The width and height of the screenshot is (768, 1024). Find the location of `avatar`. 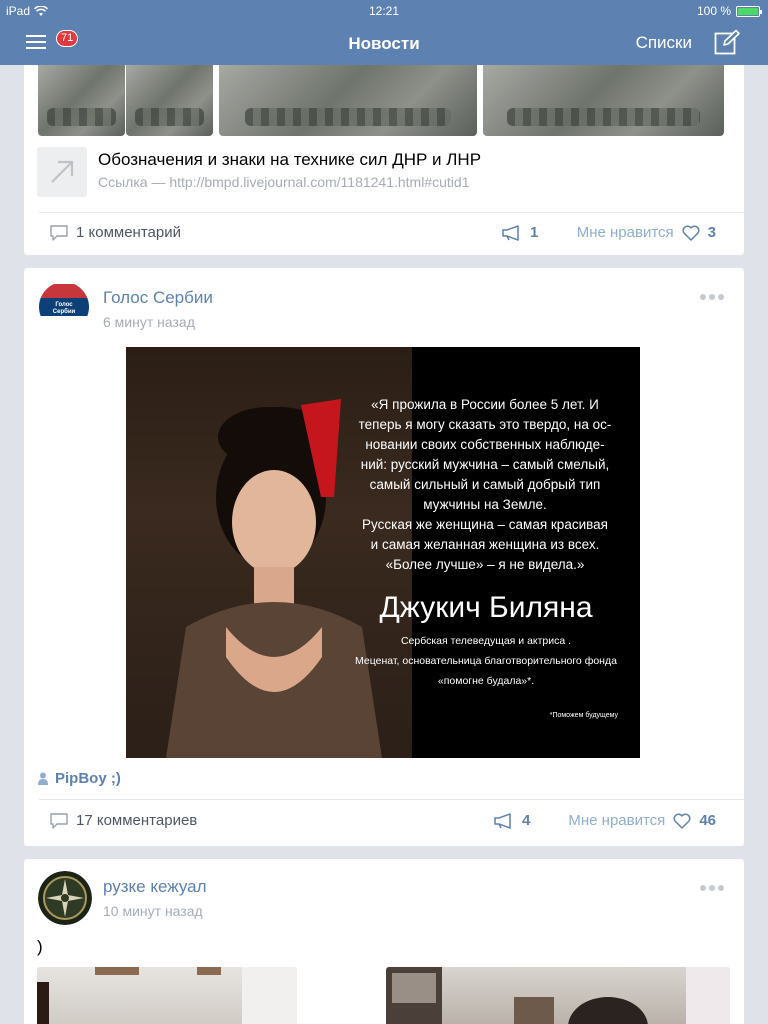

avatar is located at coordinates (65, 898).